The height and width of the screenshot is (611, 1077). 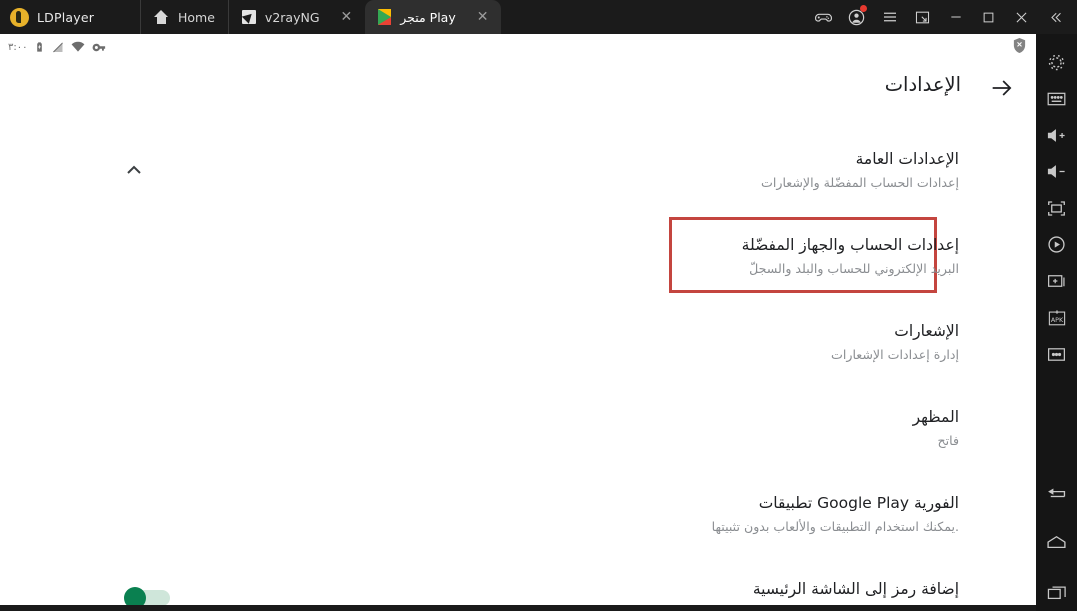 What do you see at coordinates (1056, 171) in the screenshot?
I see `volume-down-icon` at bounding box center [1056, 171].